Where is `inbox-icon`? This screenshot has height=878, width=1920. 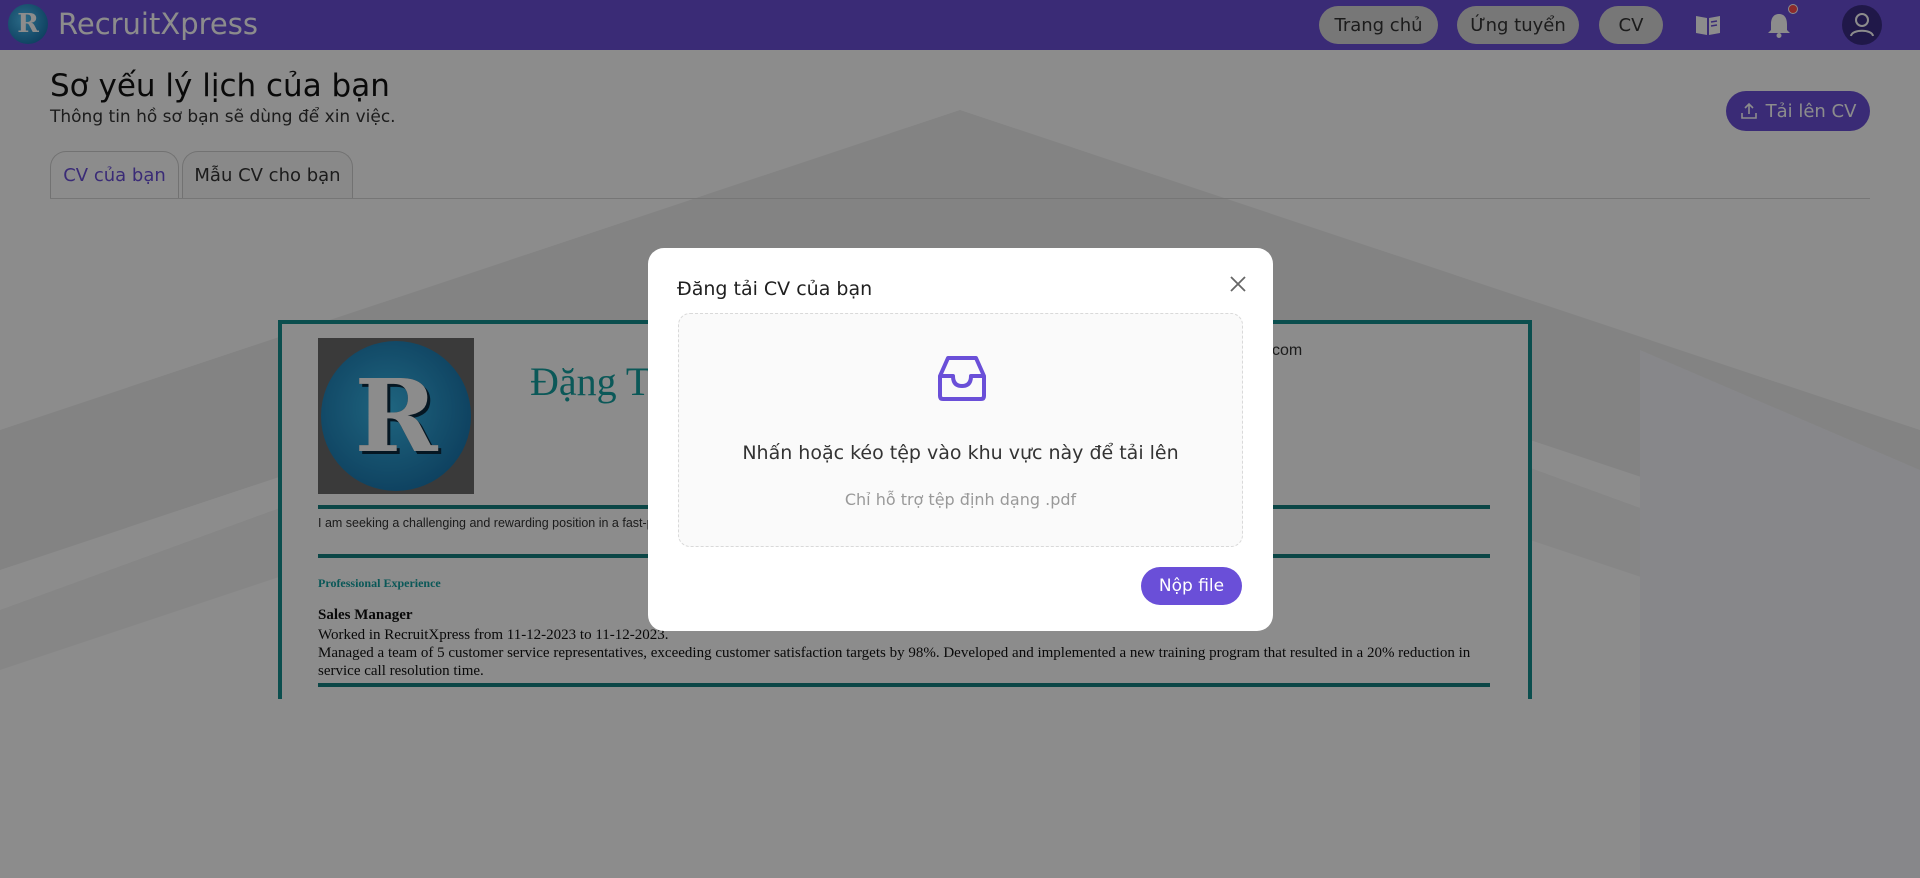 inbox-icon is located at coordinates (962, 378).